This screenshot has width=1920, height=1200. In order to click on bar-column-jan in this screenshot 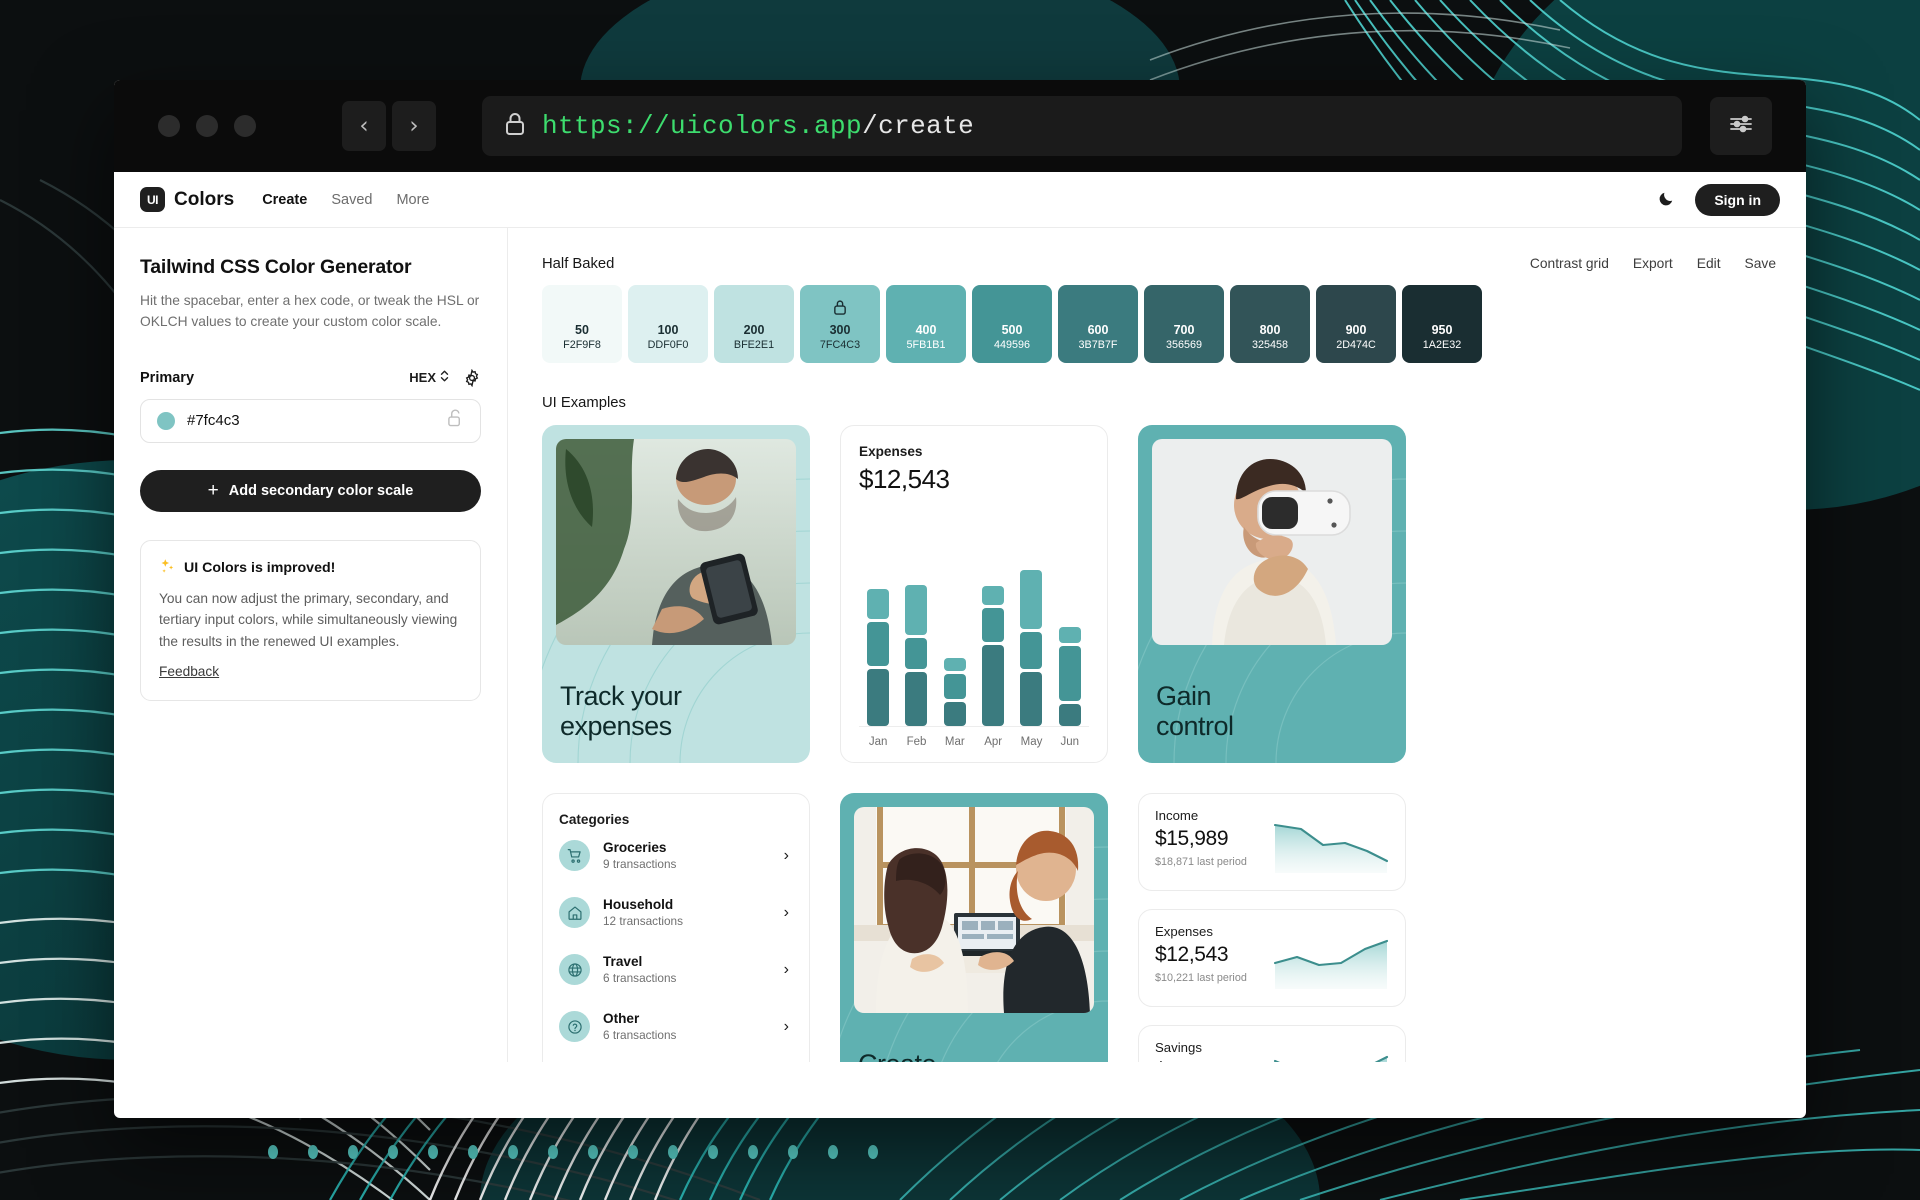, I will do `click(878, 618)`.